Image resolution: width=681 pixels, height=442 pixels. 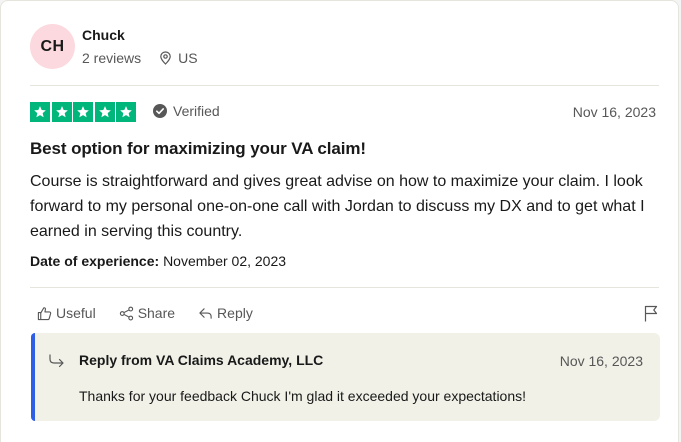 I want to click on location-text: US, so click(x=188, y=58).